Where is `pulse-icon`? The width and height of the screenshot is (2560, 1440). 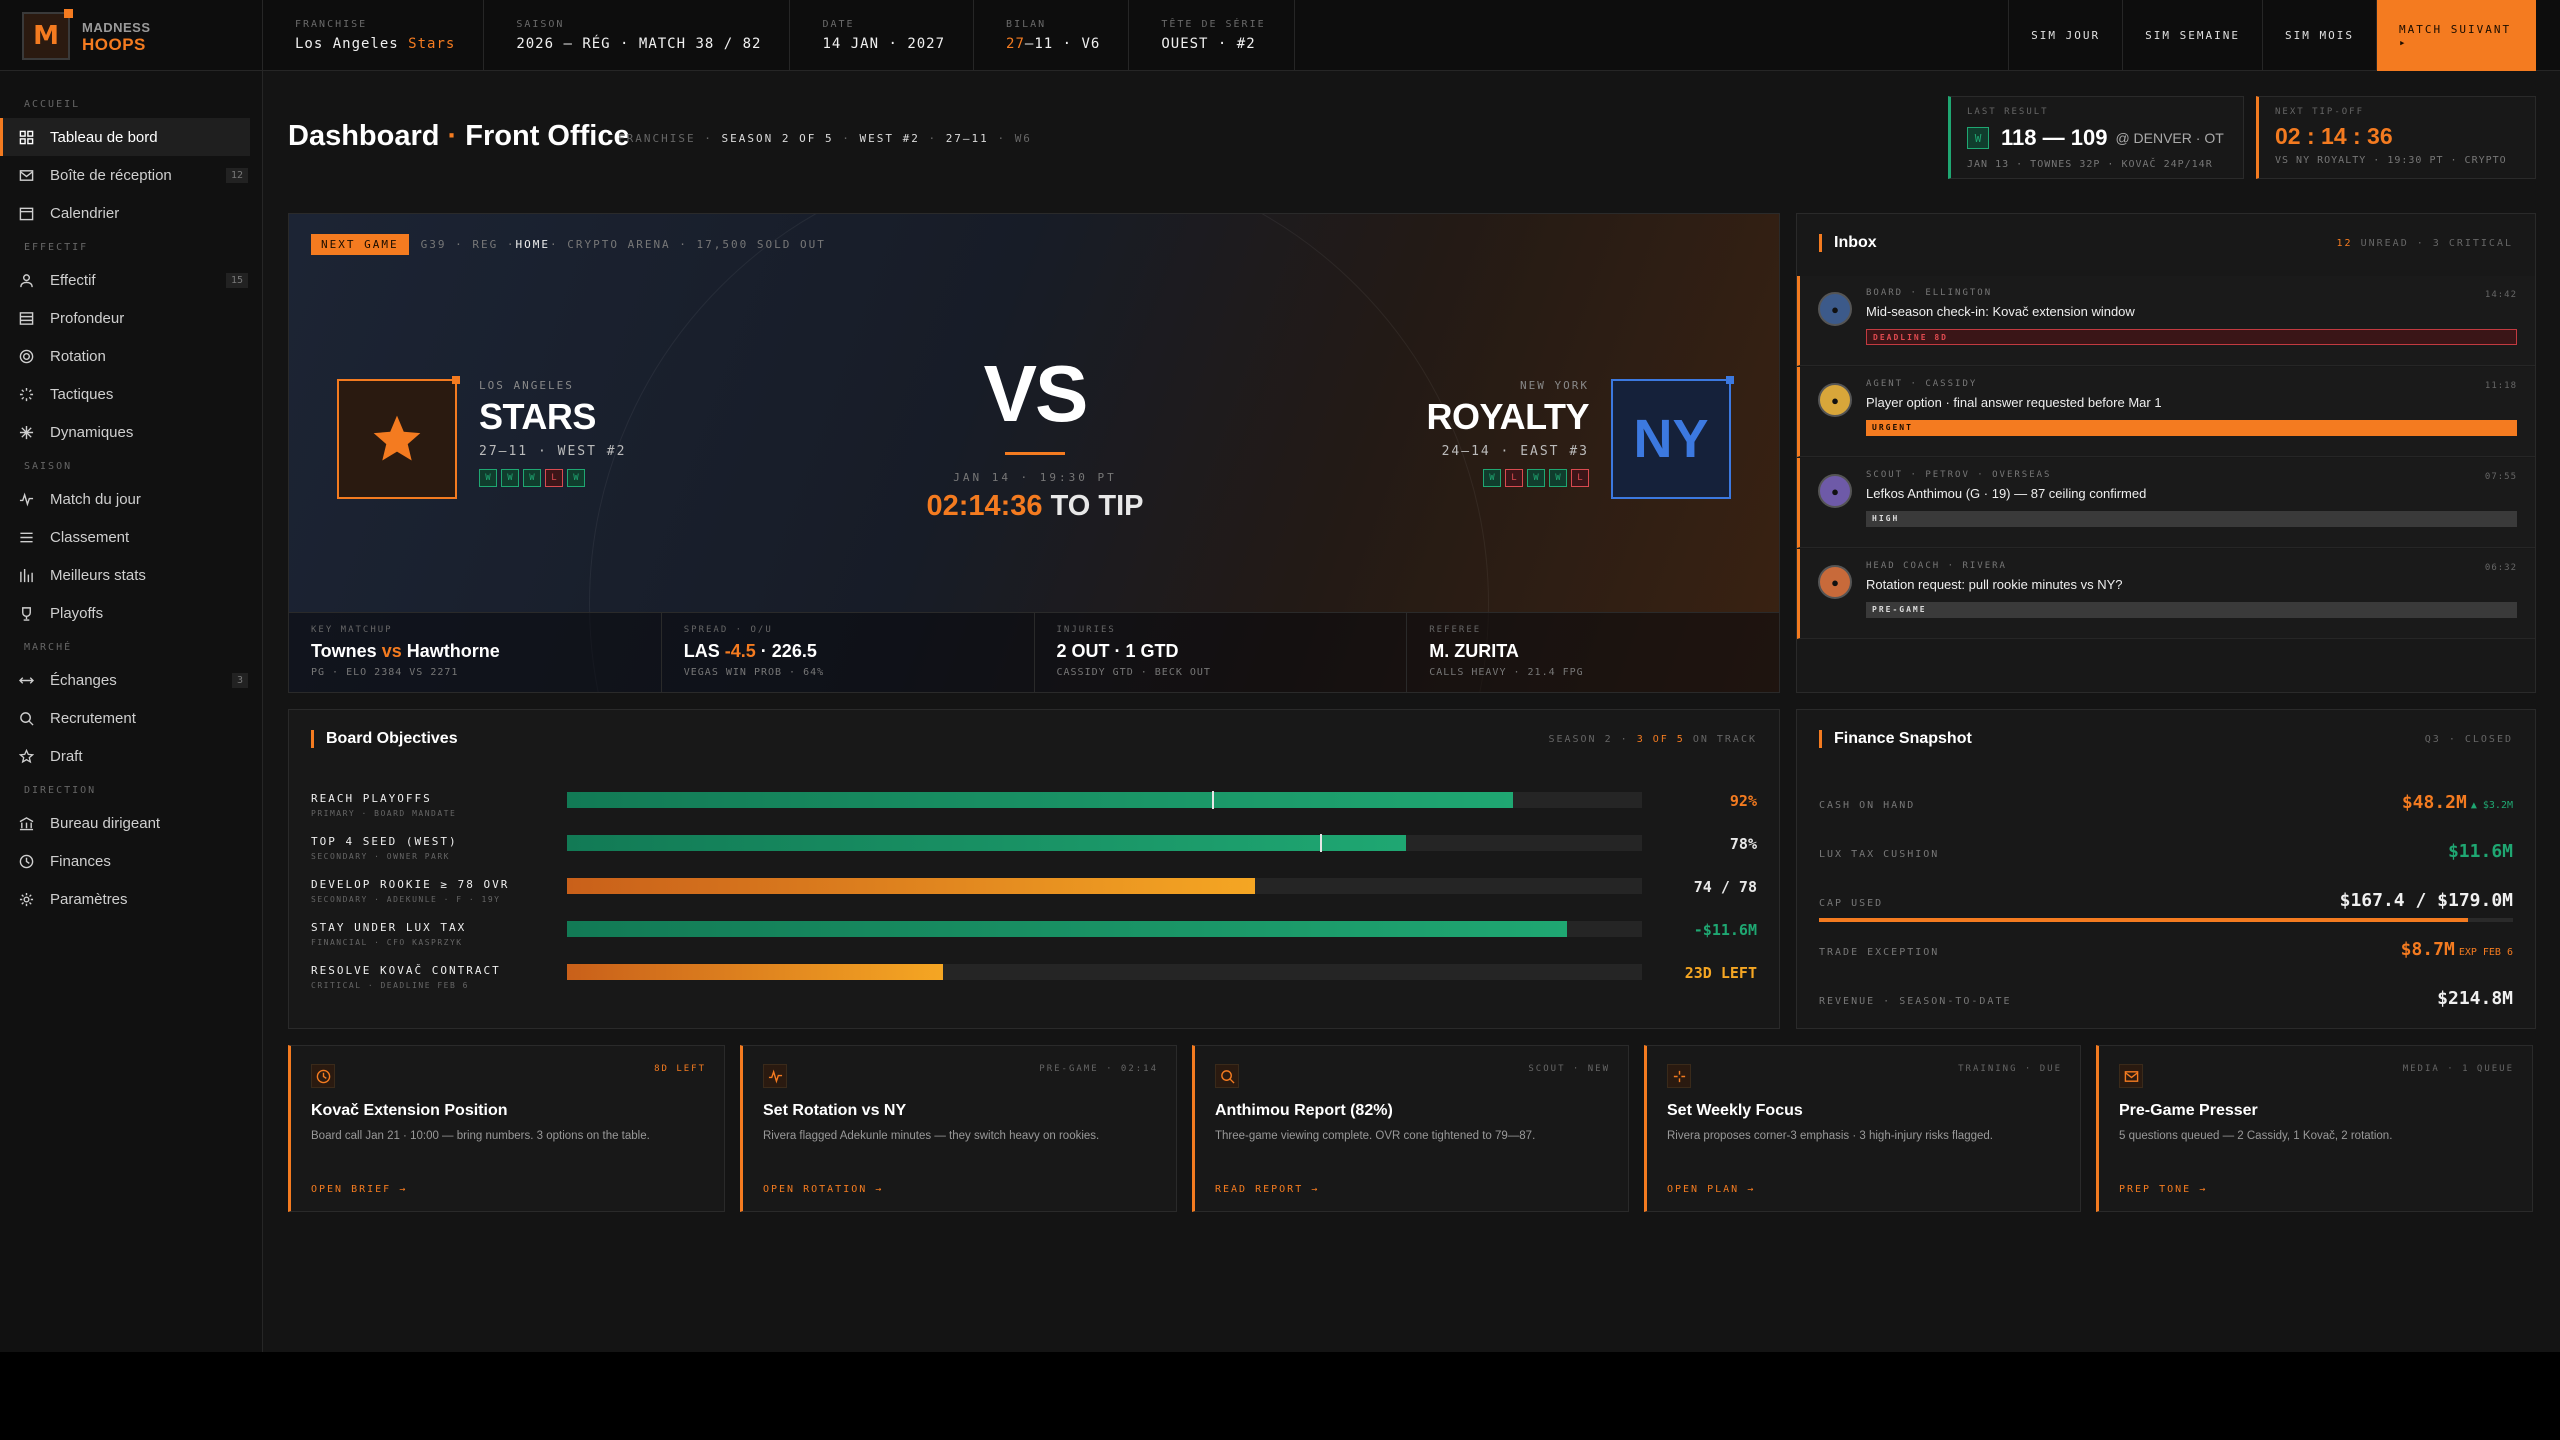
pulse-icon is located at coordinates (26, 499).